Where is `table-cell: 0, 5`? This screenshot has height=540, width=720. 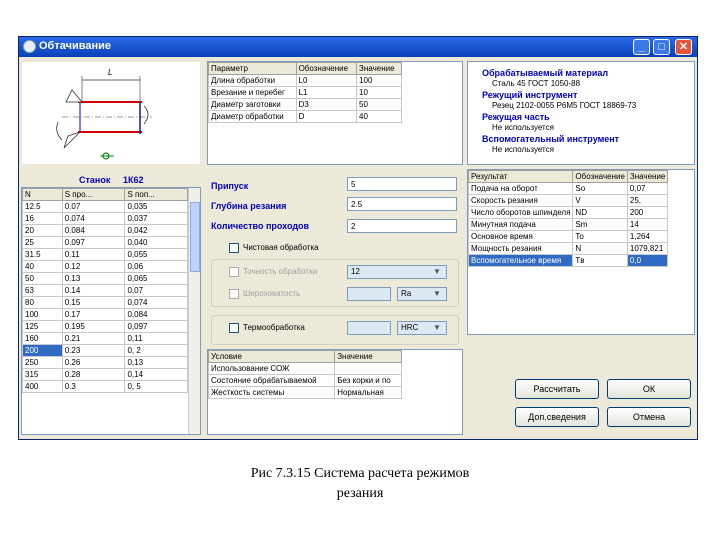 table-cell: 0, 5 is located at coordinates (156, 386).